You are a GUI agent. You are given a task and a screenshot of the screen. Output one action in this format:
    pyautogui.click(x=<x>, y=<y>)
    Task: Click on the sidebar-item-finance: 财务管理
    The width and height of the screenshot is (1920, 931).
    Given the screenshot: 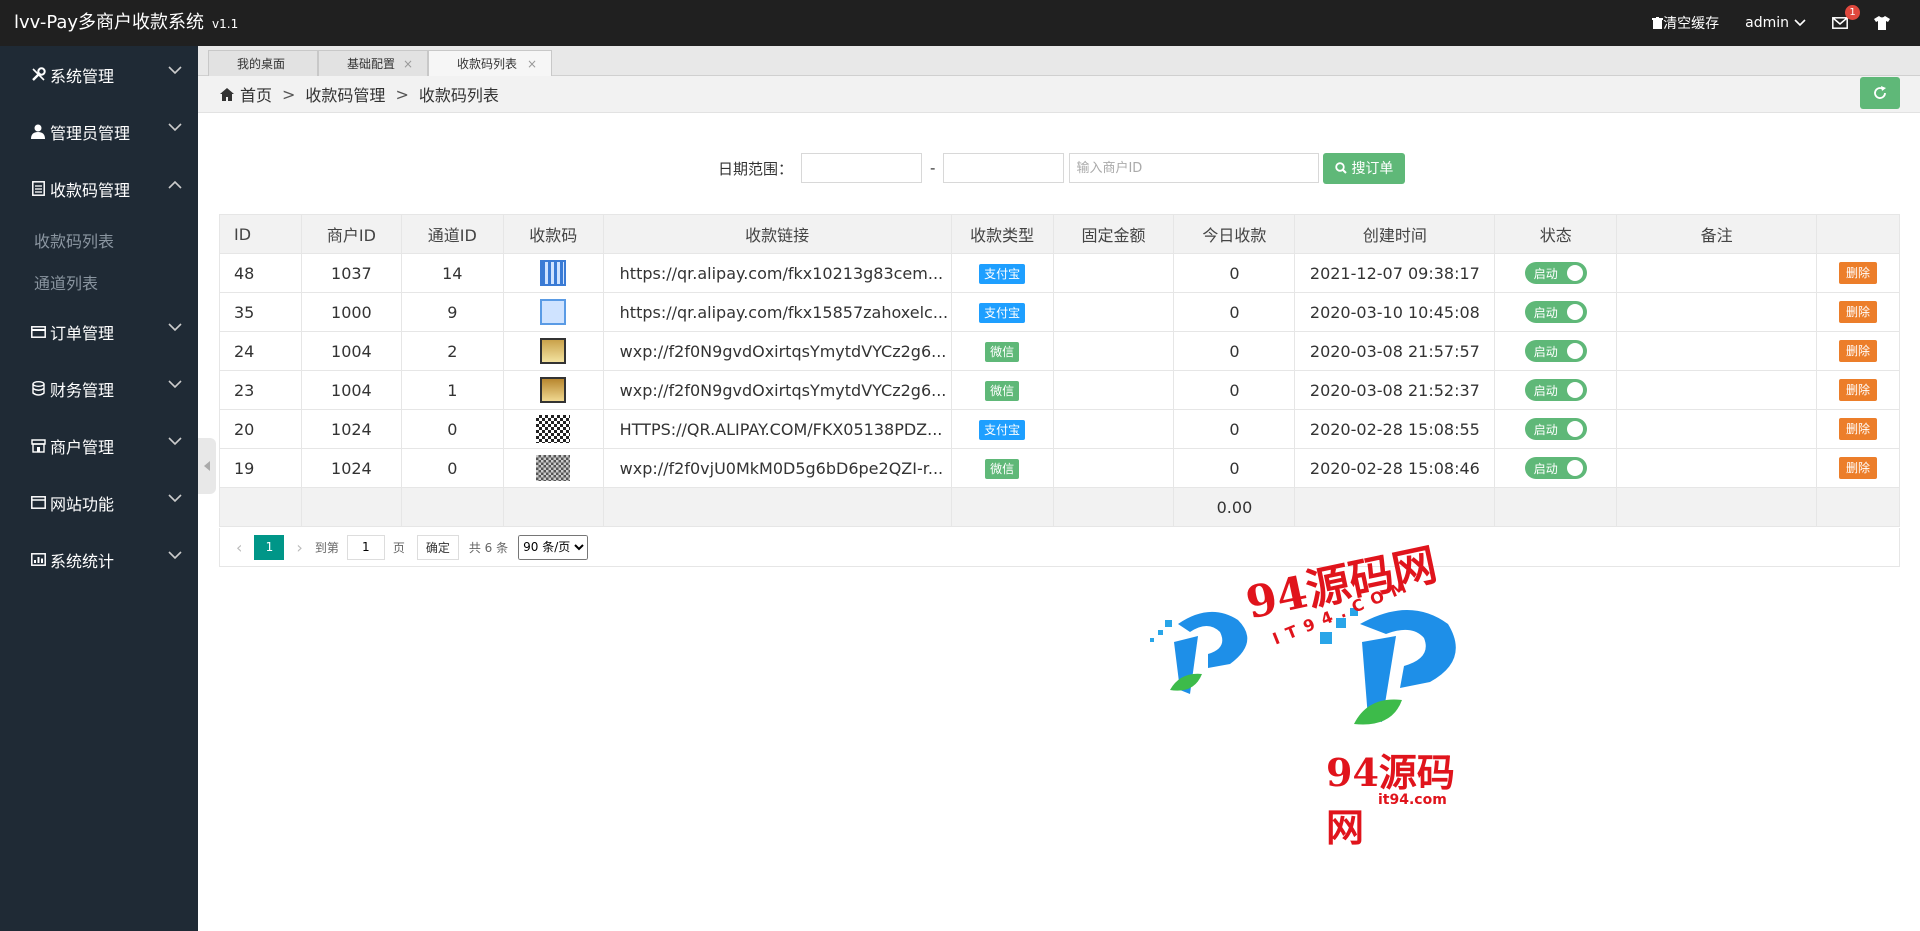 What is the action you would take?
    pyautogui.click(x=99, y=388)
    